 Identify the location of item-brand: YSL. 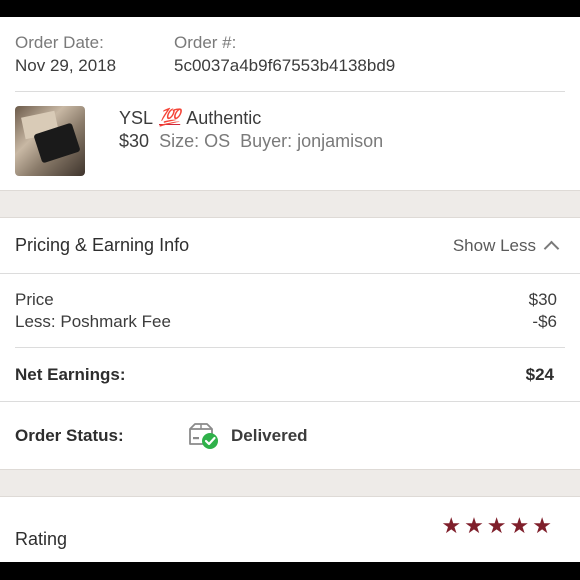
(136, 118).